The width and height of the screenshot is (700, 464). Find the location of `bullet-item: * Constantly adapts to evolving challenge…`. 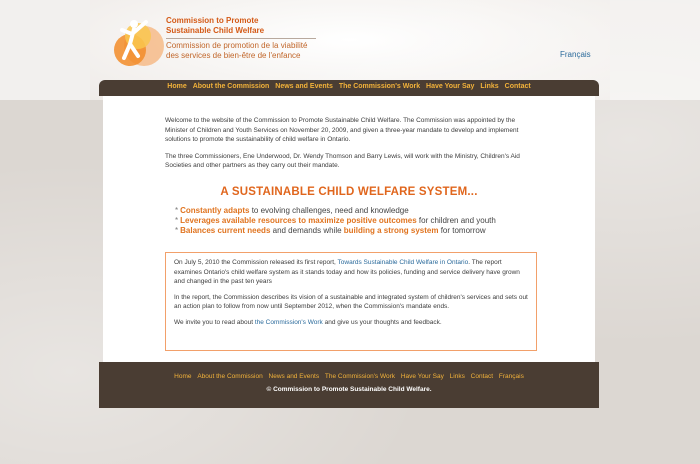

bullet-item: * Constantly adapts to evolving challenge… is located at coordinates (365, 211).